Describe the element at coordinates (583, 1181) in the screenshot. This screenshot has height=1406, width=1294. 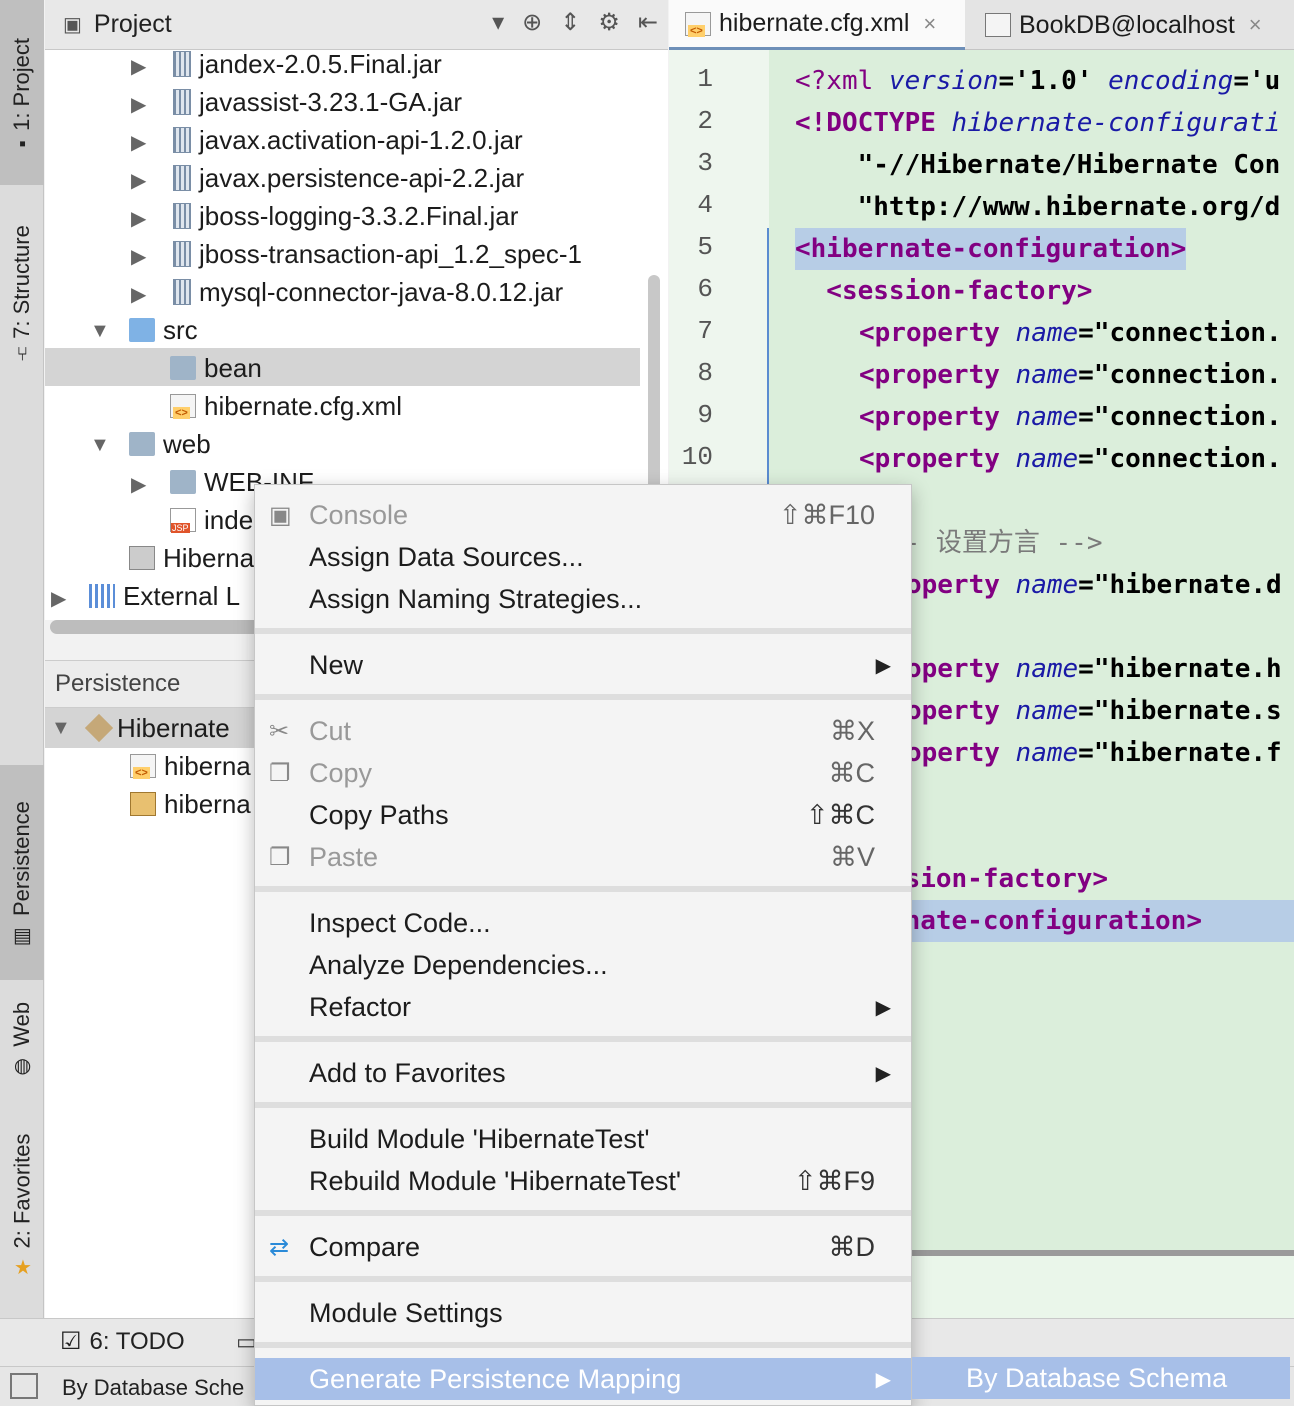
I see `menu-item-rebuild-module: Rebuild Module 'HibernateTest' ⇧⌘F9` at that location.